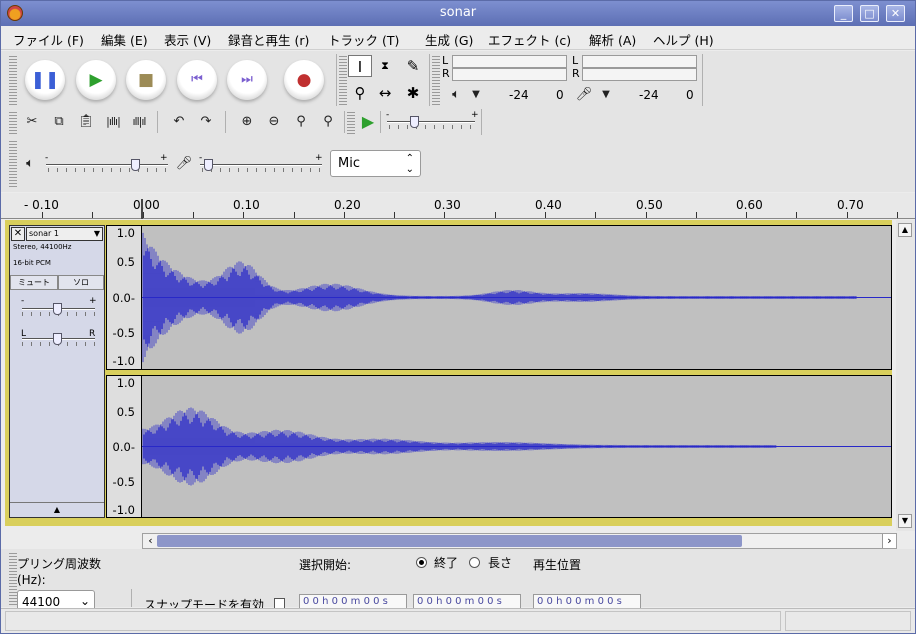 This screenshot has width=916, height=634. Describe the element at coordinates (413, 66) in the screenshot. I see `draw-tool-icon: ✎` at that location.